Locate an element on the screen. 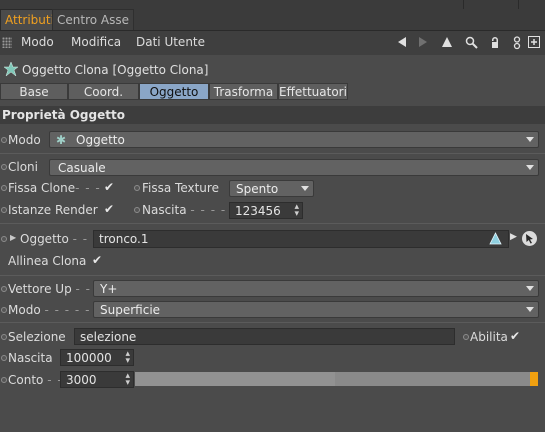  cloni-value: Casuale is located at coordinates (82, 168).